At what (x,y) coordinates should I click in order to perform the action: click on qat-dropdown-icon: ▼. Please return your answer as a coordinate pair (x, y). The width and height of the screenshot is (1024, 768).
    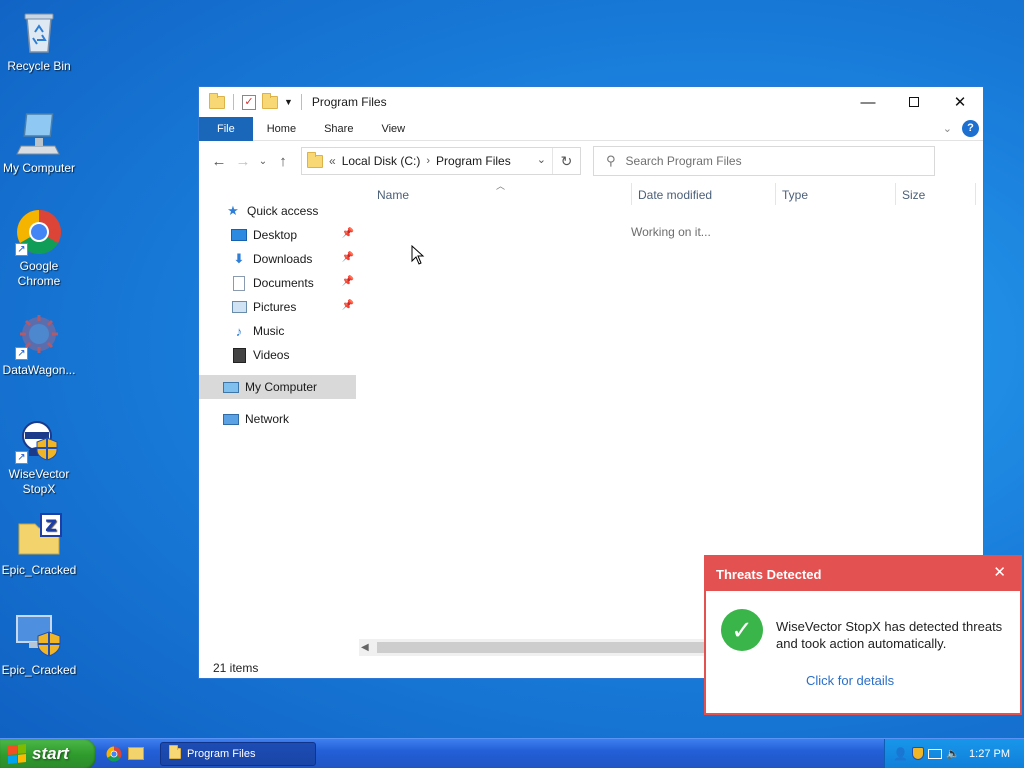
    Looking at the image, I should click on (288, 102).